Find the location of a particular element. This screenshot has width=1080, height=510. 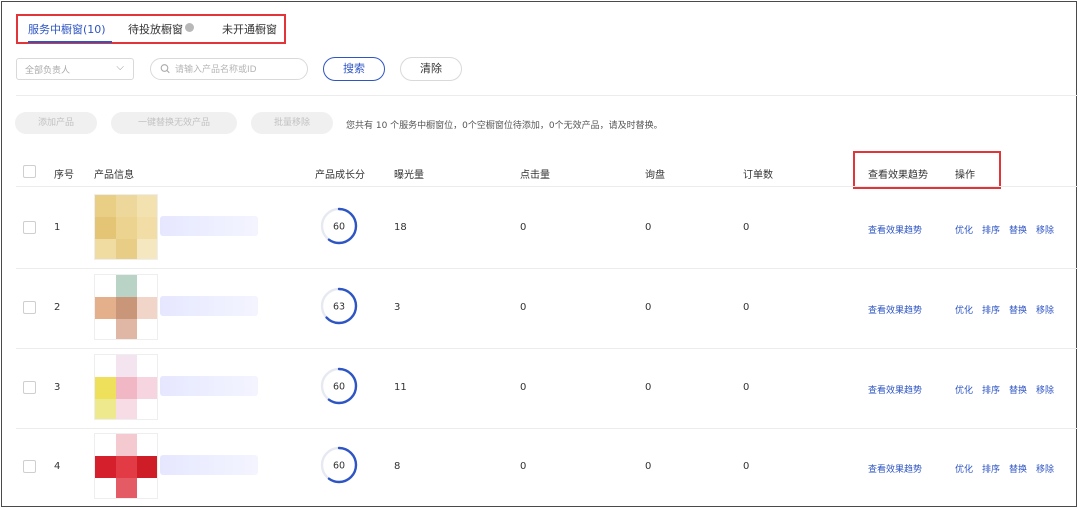

tab-in-service: 服务中橱窗(10) is located at coordinates (67, 29).